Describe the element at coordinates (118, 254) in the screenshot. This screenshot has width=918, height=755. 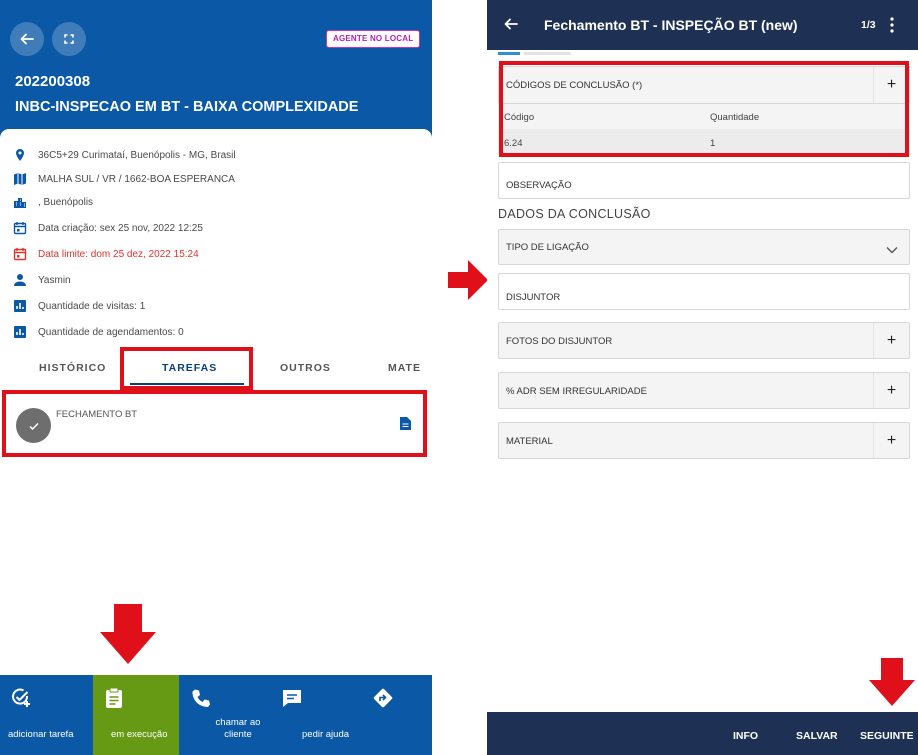
I see `deadline-date-text: Data limite: dom 25 dez, 2022 15:24` at that location.